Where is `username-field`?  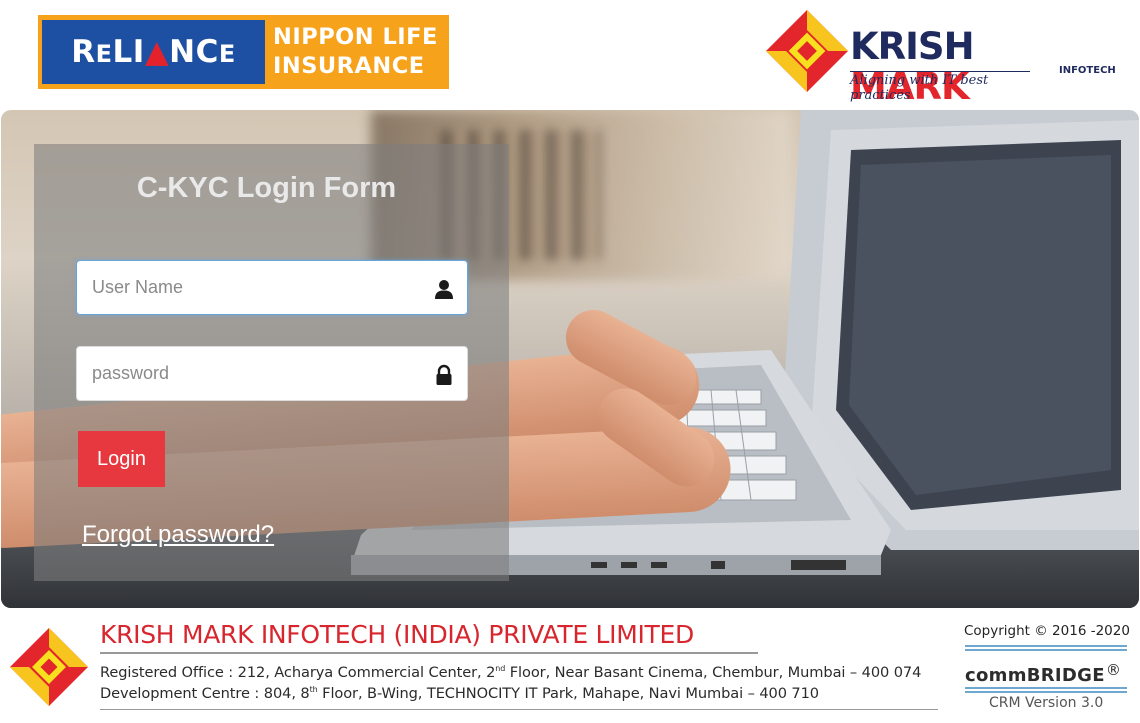 username-field is located at coordinates (272, 287).